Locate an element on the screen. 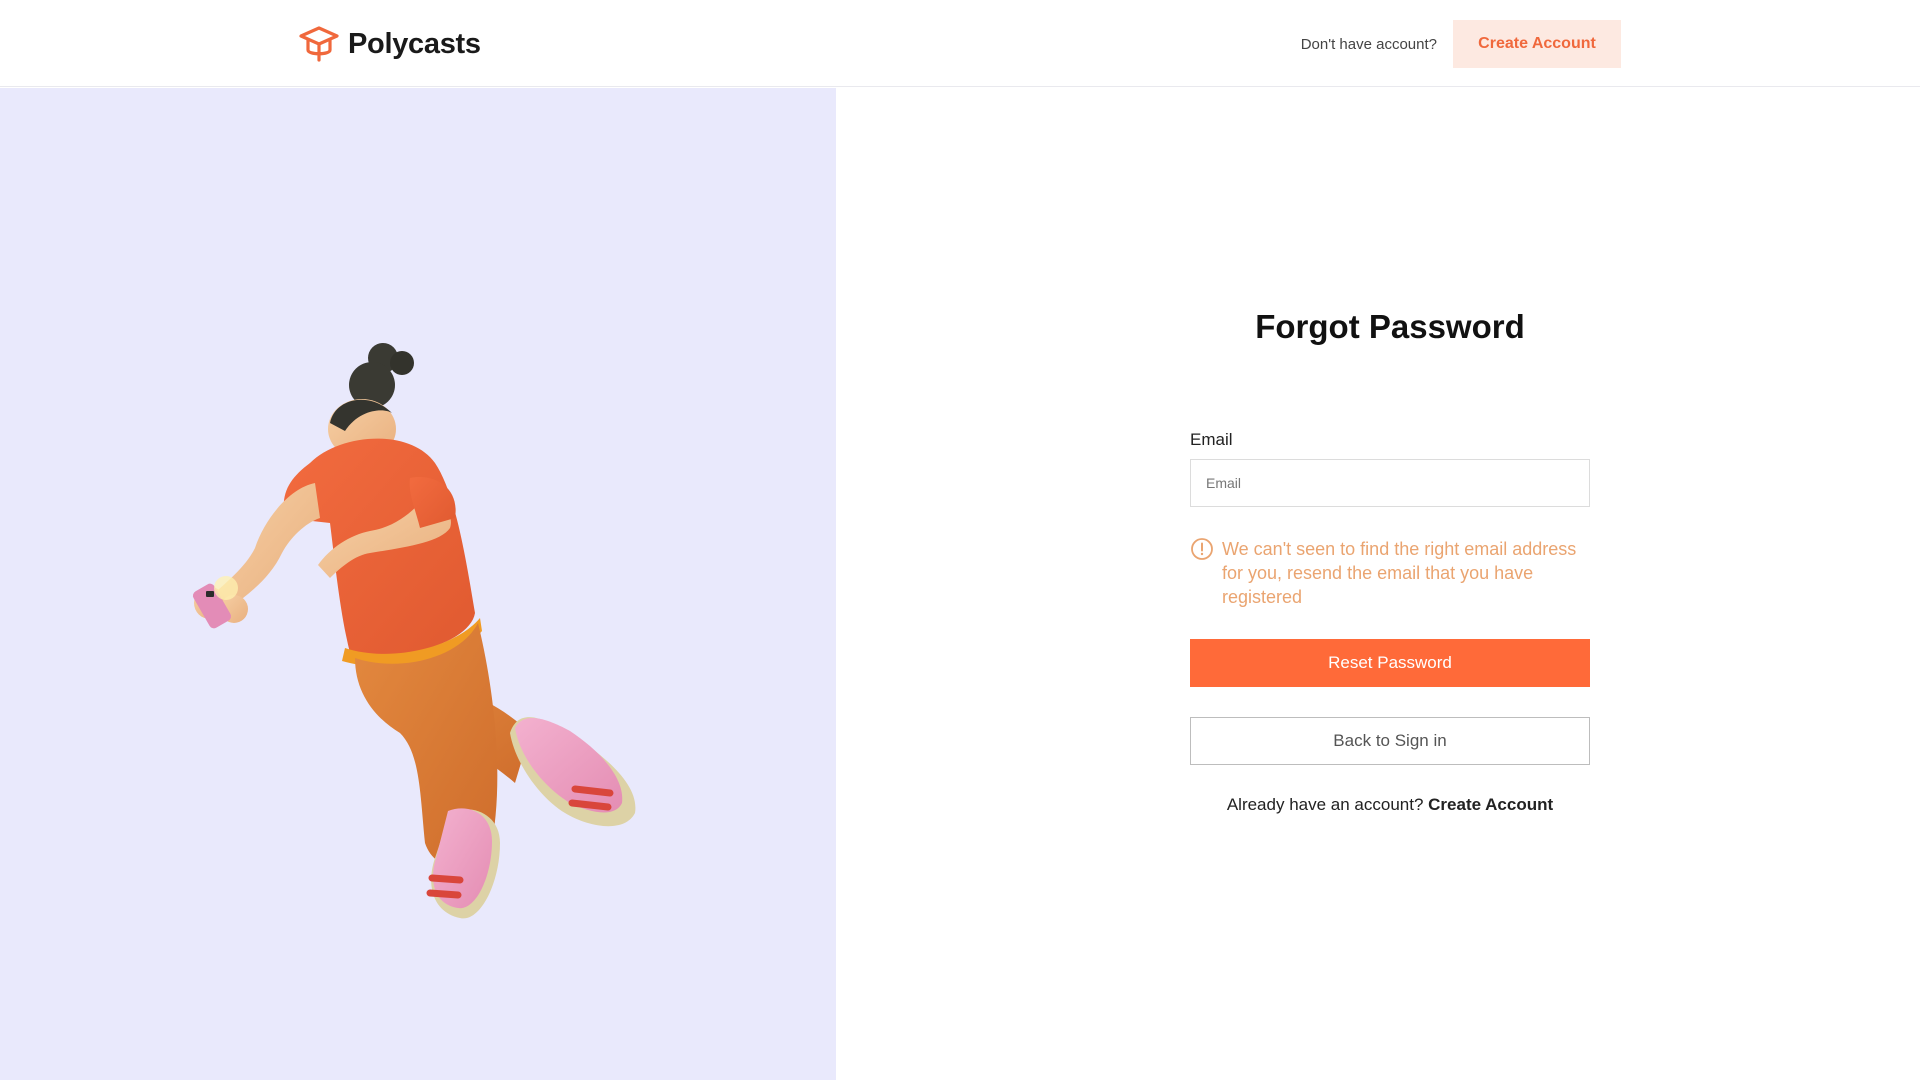  already-have-account-text: Already have an account? is located at coordinates (1327, 804).